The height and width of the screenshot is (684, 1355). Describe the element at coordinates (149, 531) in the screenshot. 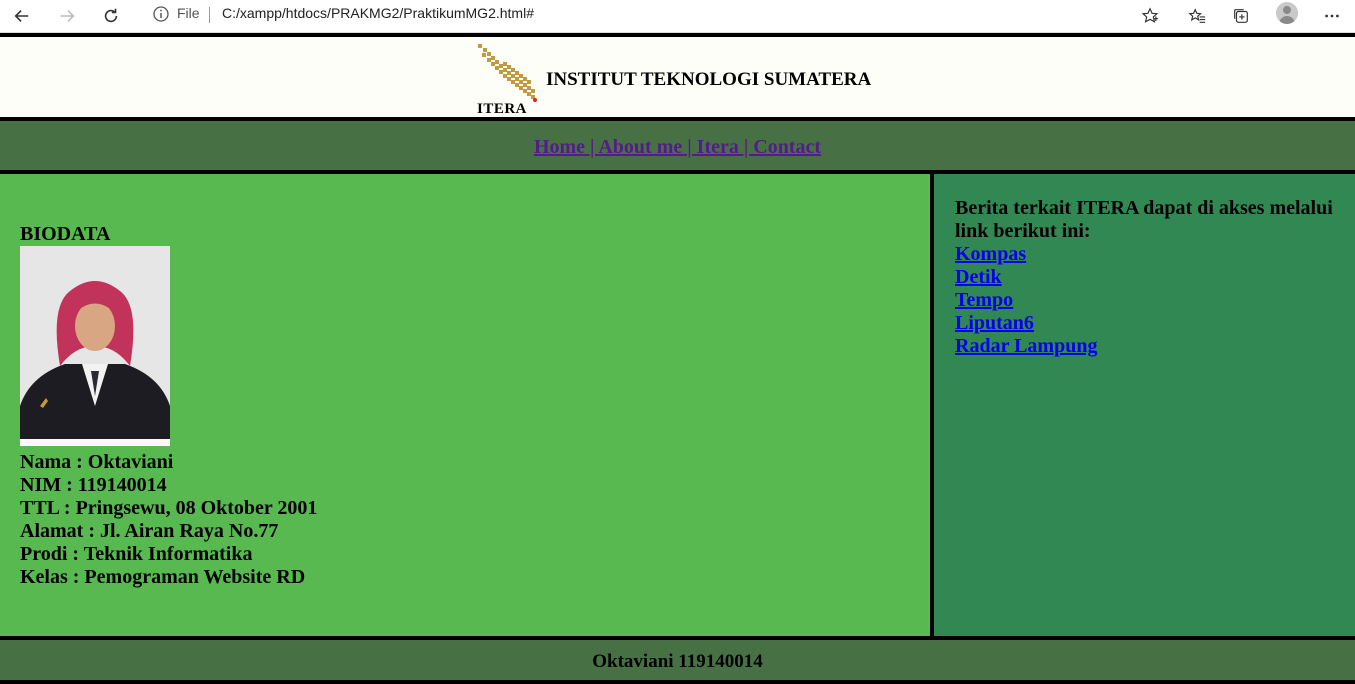

I see `bio-address: Alamat : Jl. Airan Raya No.77` at that location.